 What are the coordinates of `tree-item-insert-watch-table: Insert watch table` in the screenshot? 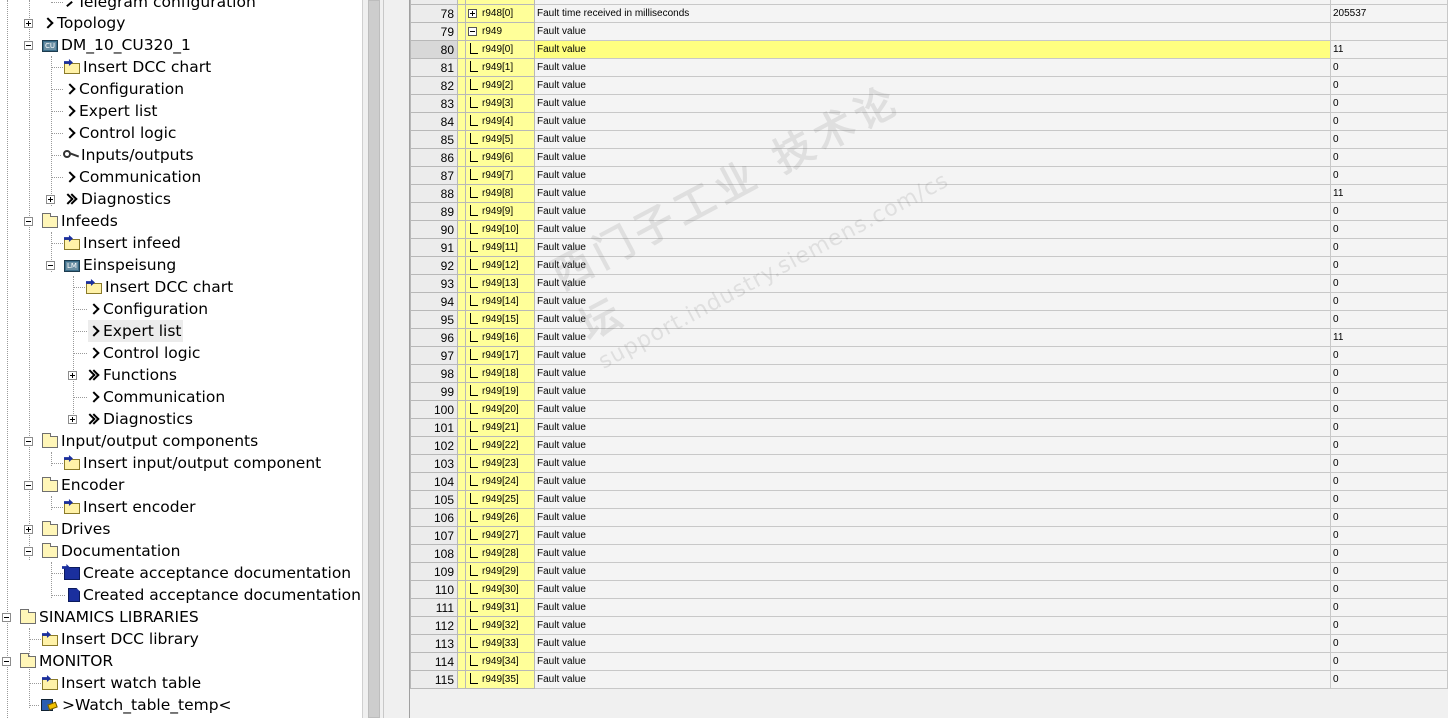 It's located at (121, 683).